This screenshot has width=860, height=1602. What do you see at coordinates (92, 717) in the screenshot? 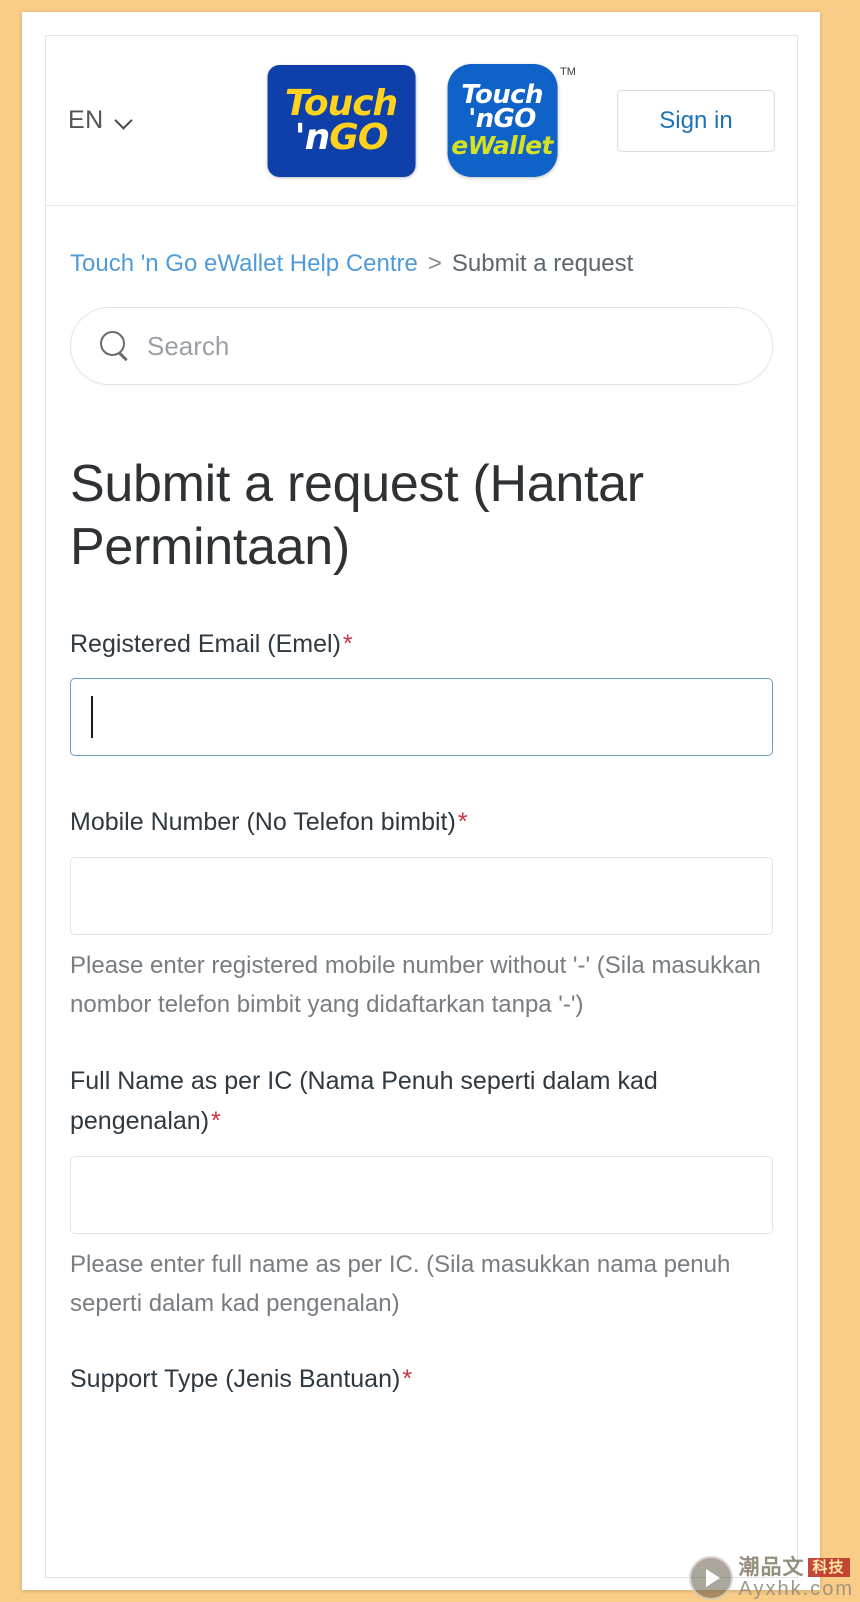
I see `text-caret` at bounding box center [92, 717].